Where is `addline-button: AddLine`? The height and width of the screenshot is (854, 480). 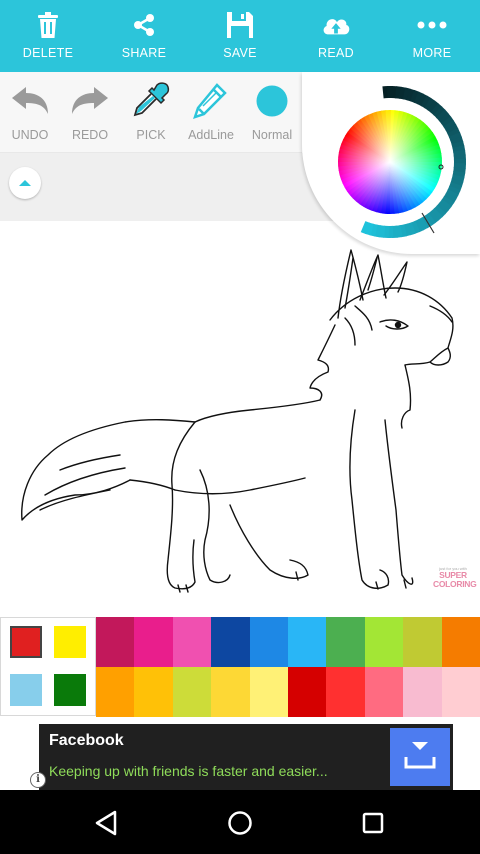 addline-button: AddLine is located at coordinates (211, 112).